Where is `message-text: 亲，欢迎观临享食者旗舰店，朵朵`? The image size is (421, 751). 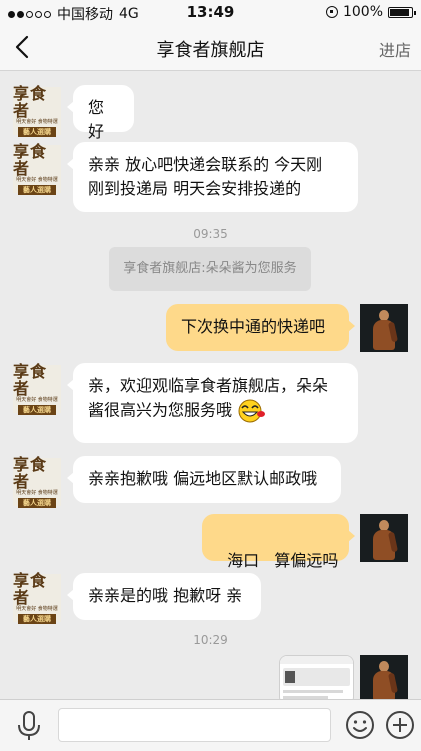 message-text: 亲，欢迎观临享食者旗舰店，朵朵 is located at coordinates (208, 385).